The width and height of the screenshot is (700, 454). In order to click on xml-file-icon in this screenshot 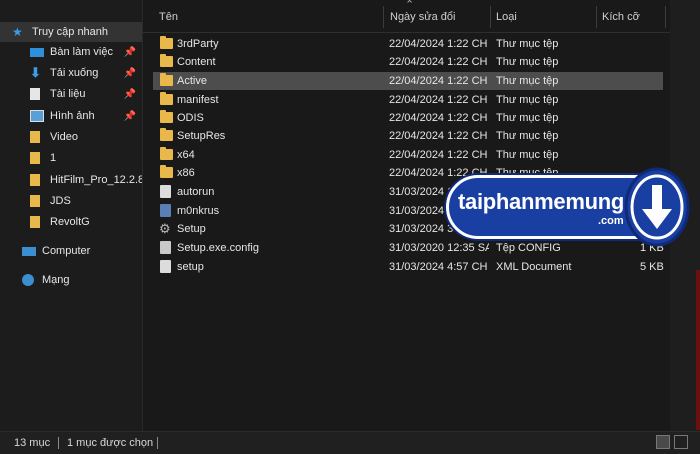, I will do `click(165, 266)`.